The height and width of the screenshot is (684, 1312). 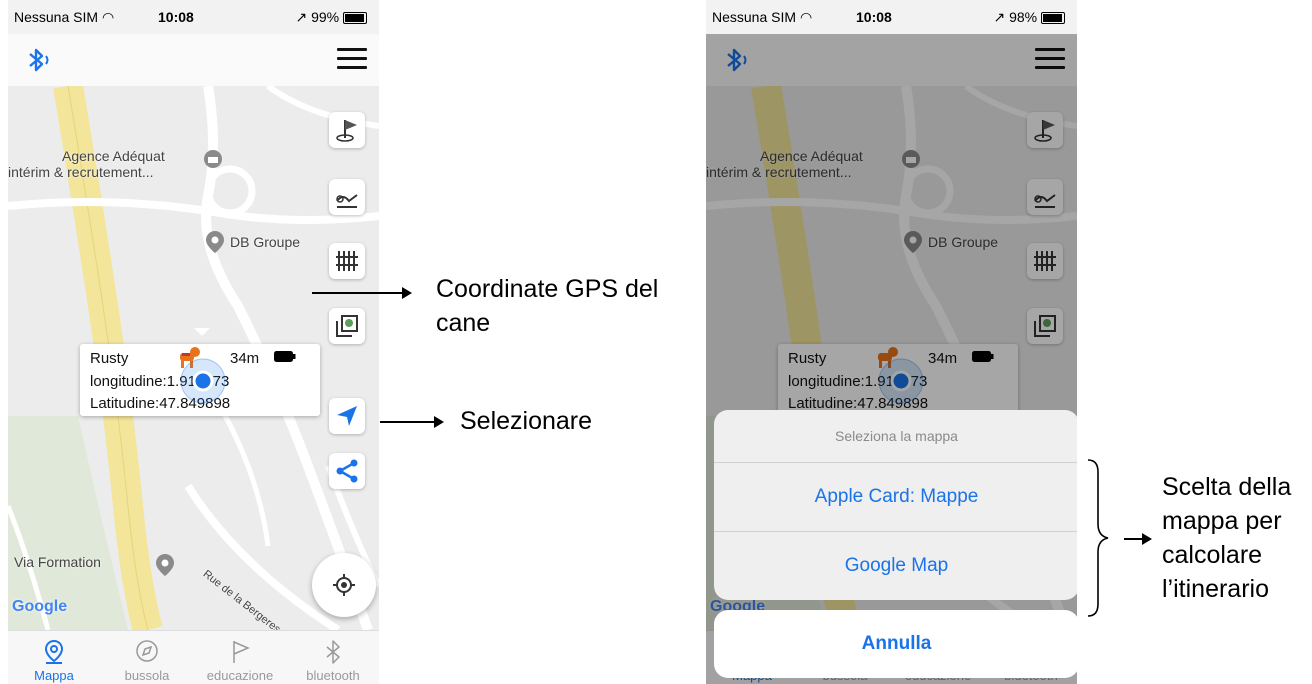 What do you see at coordinates (526, 421) in the screenshot?
I see `annotation-select: Selezionare` at bounding box center [526, 421].